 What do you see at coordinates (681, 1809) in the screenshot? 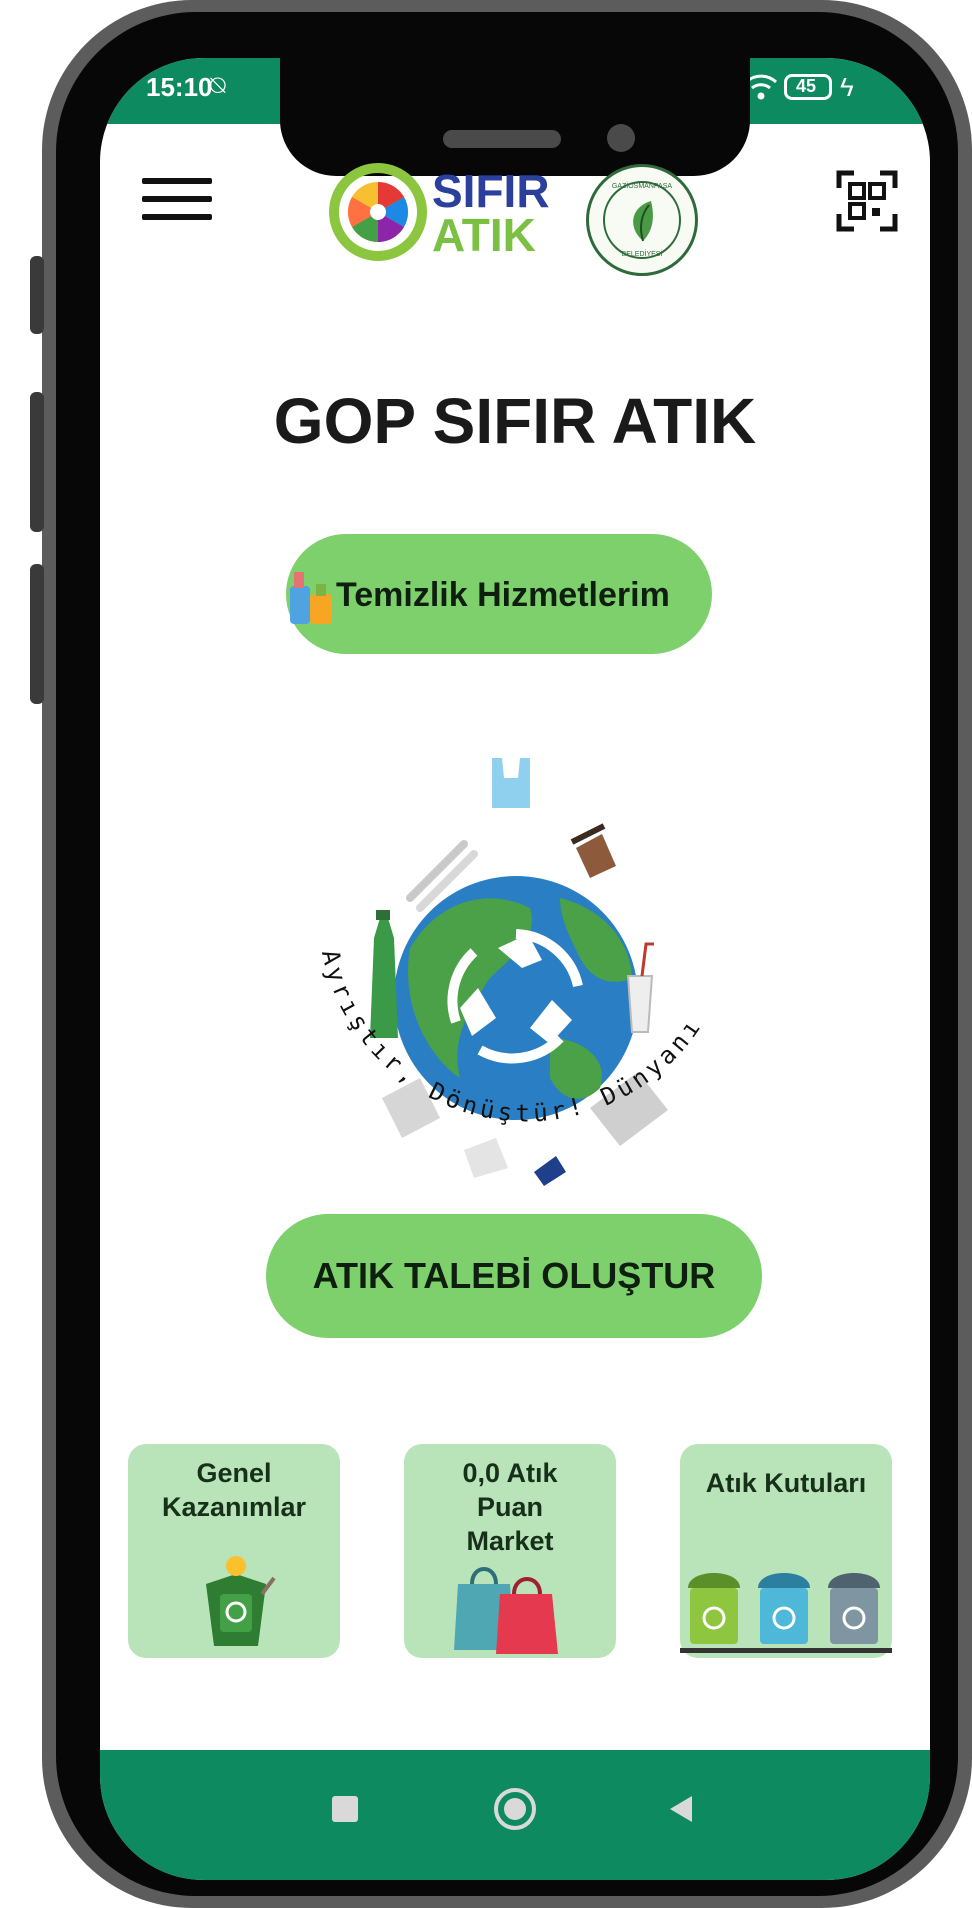
I see `back-icon` at bounding box center [681, 1809].